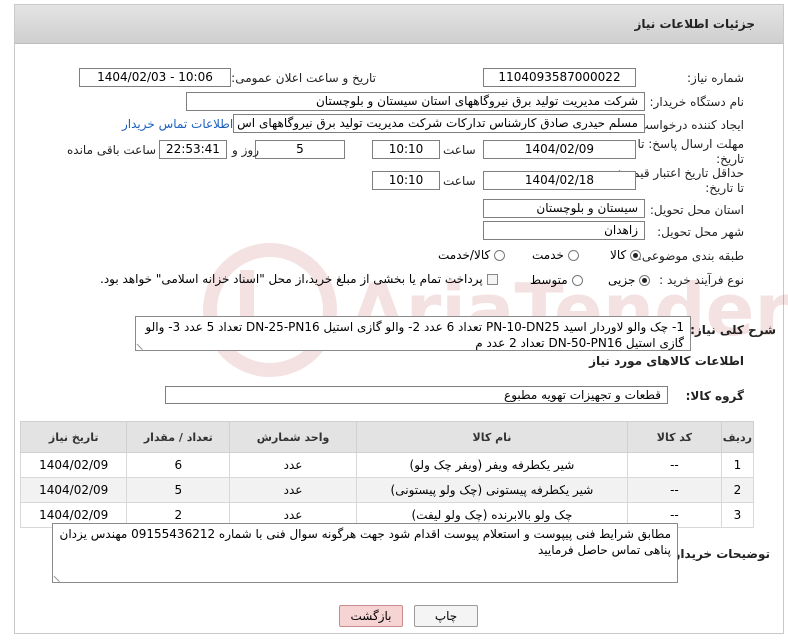  Describe the element at coordinates (564, 208) in the screenshot. I see `province-field: سیستان و بلوچستان` at that location.